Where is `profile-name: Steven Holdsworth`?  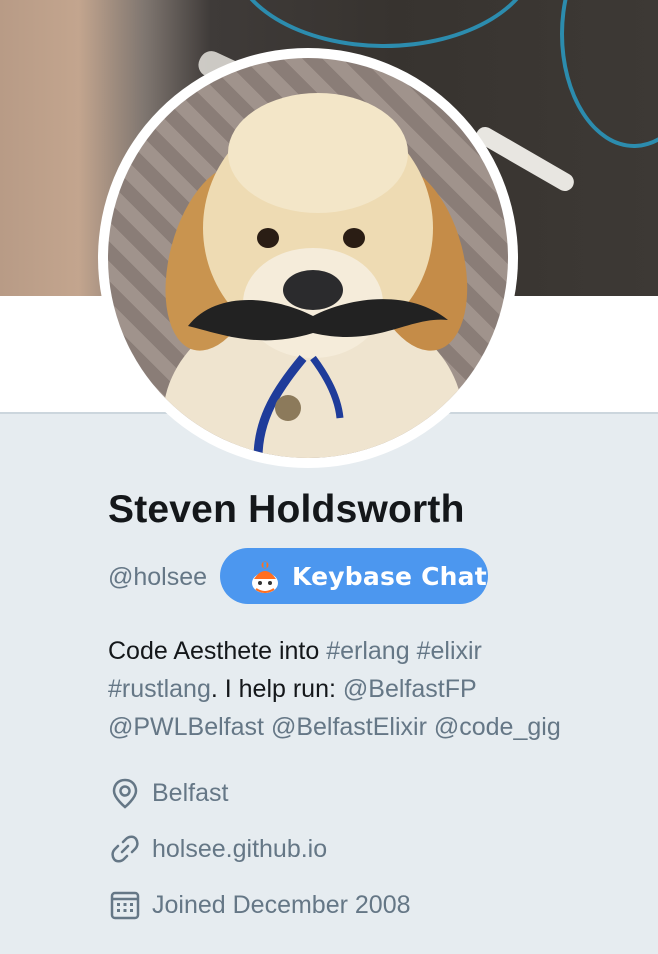 profile-name: Steven Holdsworth is located at coordinates (286, 509).